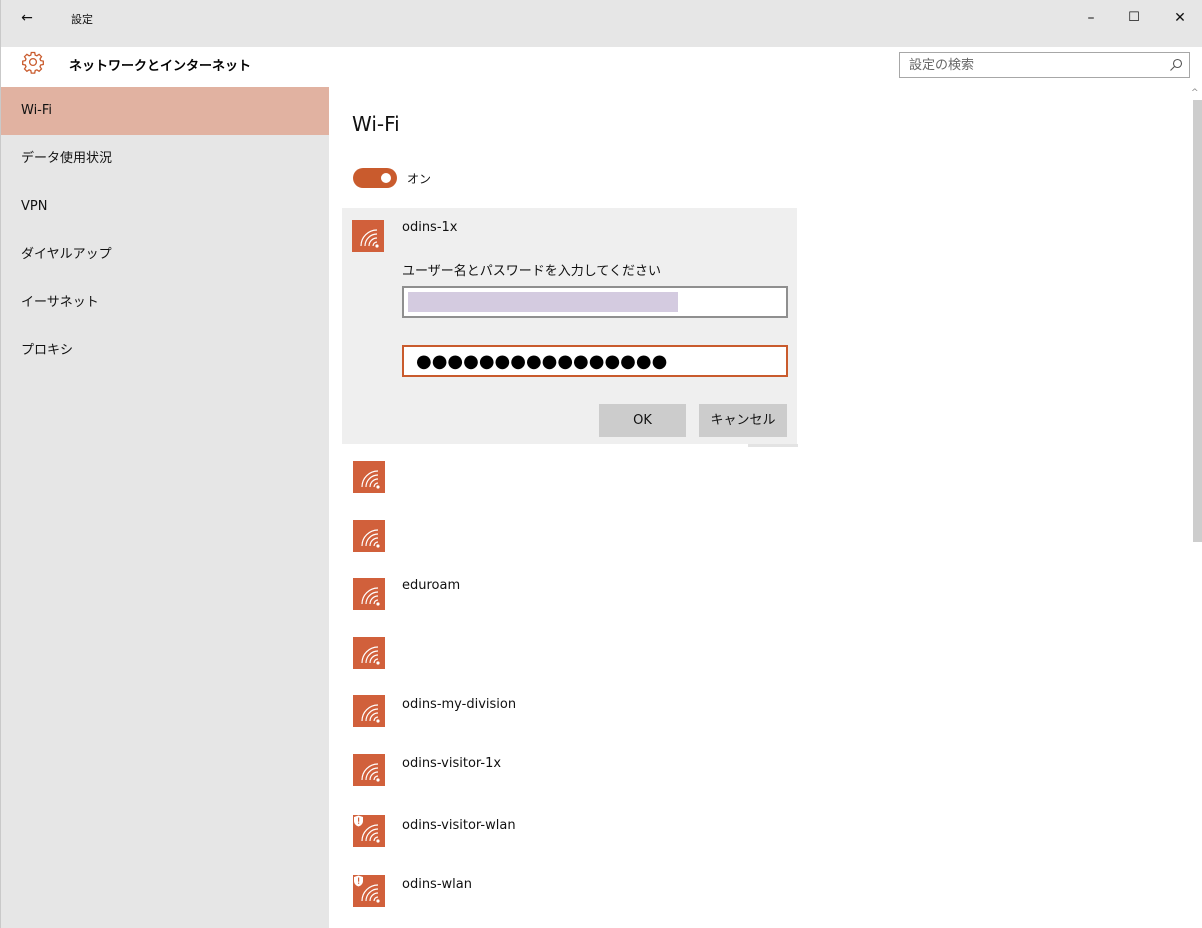 This screenshot has width=1202, height=928. Describe the element at coordinates (1091, 18) in the screenshot. I see `minimize-button: –` at that location.